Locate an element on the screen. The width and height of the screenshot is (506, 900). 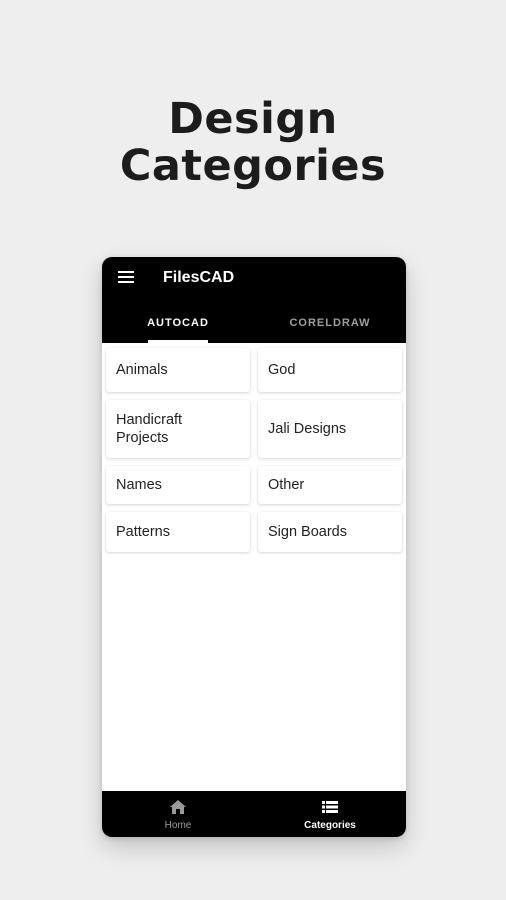
home-icon is located at coordinates (178, 807).